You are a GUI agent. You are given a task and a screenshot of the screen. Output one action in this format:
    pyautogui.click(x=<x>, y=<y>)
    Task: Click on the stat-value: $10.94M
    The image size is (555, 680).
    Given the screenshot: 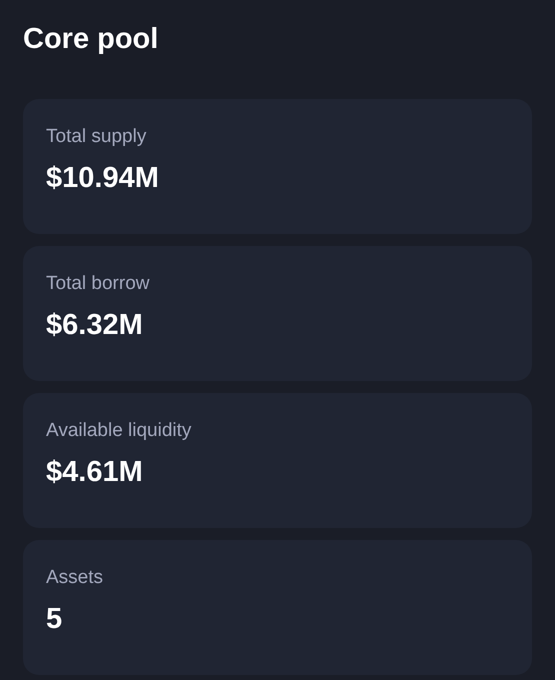 What is the action you would take?
    pyautogui.click(x=102, y=178)
    